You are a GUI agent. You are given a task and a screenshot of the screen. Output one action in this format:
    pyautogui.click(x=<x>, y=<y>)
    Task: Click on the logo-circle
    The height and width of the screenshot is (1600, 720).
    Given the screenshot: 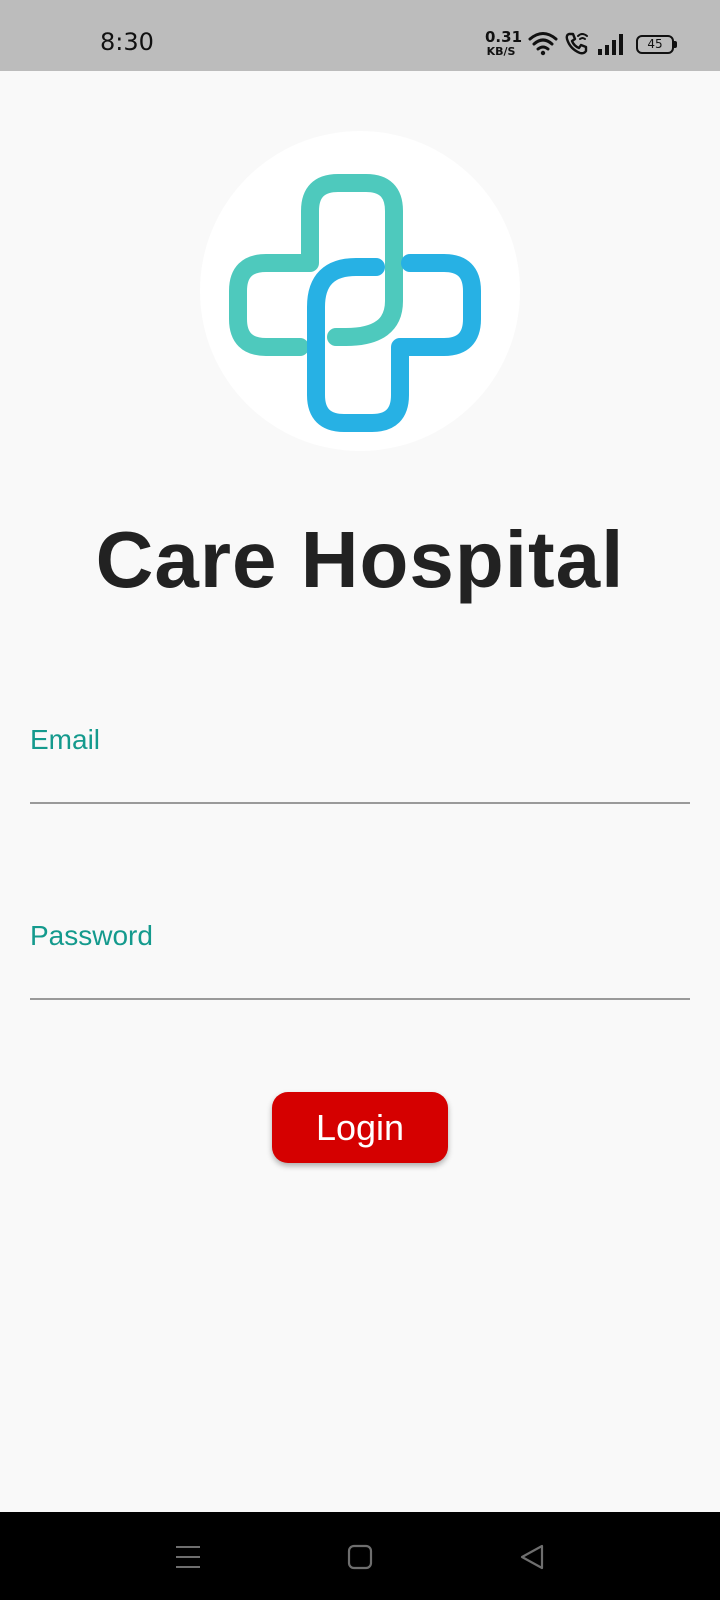 What is the action you would take?
    pyautogui.click(x=360, y=291)
    